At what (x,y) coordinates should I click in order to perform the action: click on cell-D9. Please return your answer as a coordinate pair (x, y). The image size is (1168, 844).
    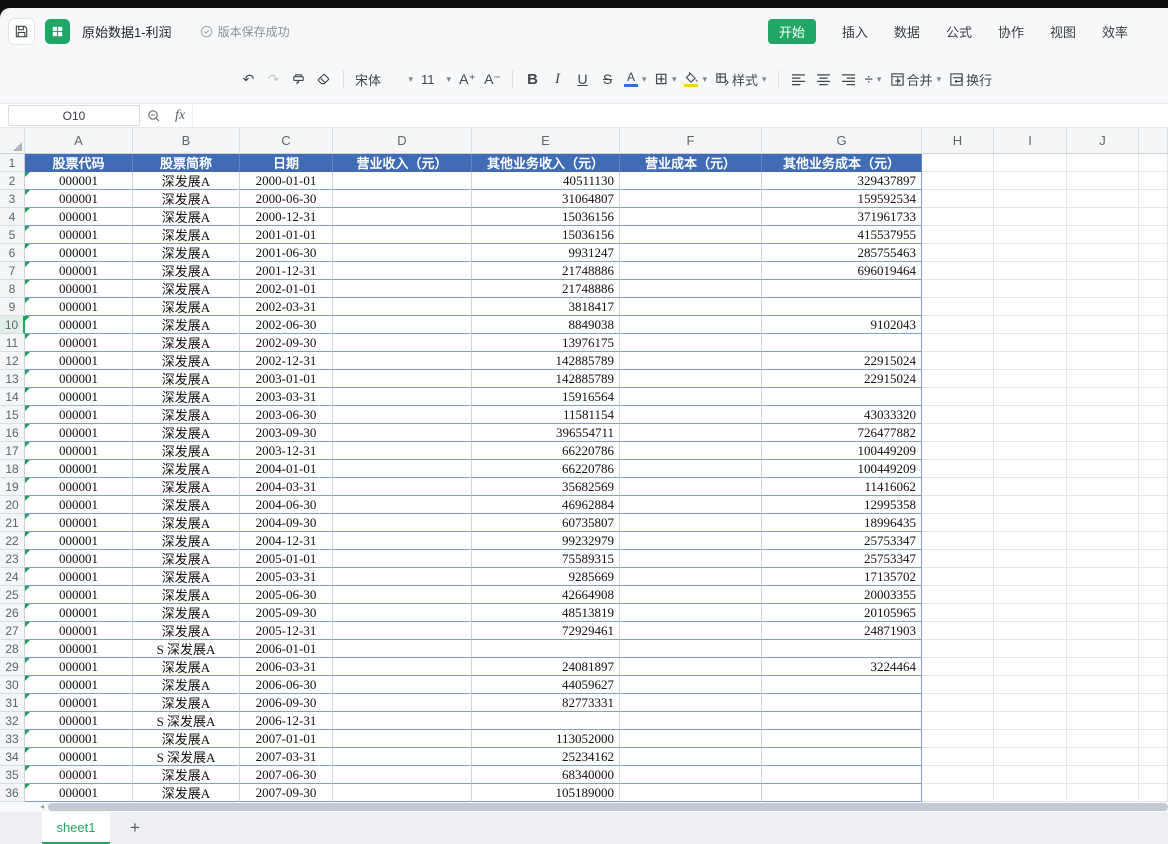
    Looking at the image, I should click on (402, 307).